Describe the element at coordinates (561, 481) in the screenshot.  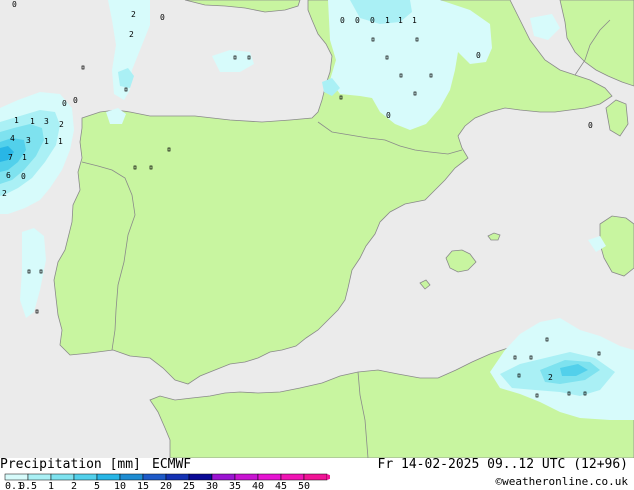
I see `site-credit: ©weatheronline.co.uk` at that location.